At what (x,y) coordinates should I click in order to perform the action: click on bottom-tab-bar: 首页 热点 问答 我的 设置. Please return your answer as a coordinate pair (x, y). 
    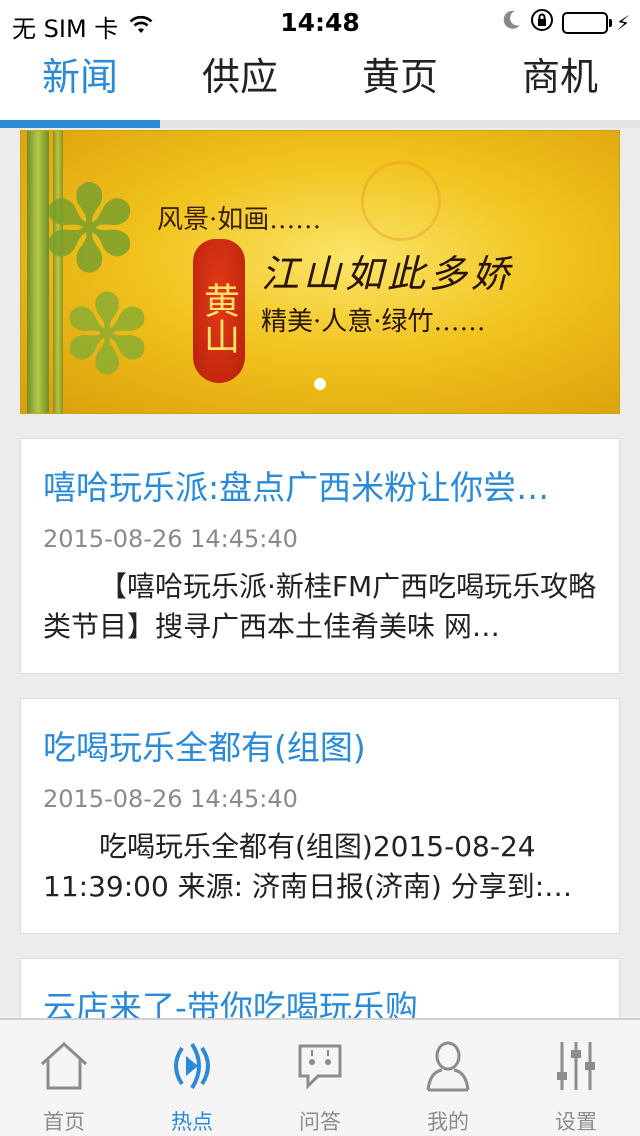
    Looking at the image, I should click on (320, 1077).